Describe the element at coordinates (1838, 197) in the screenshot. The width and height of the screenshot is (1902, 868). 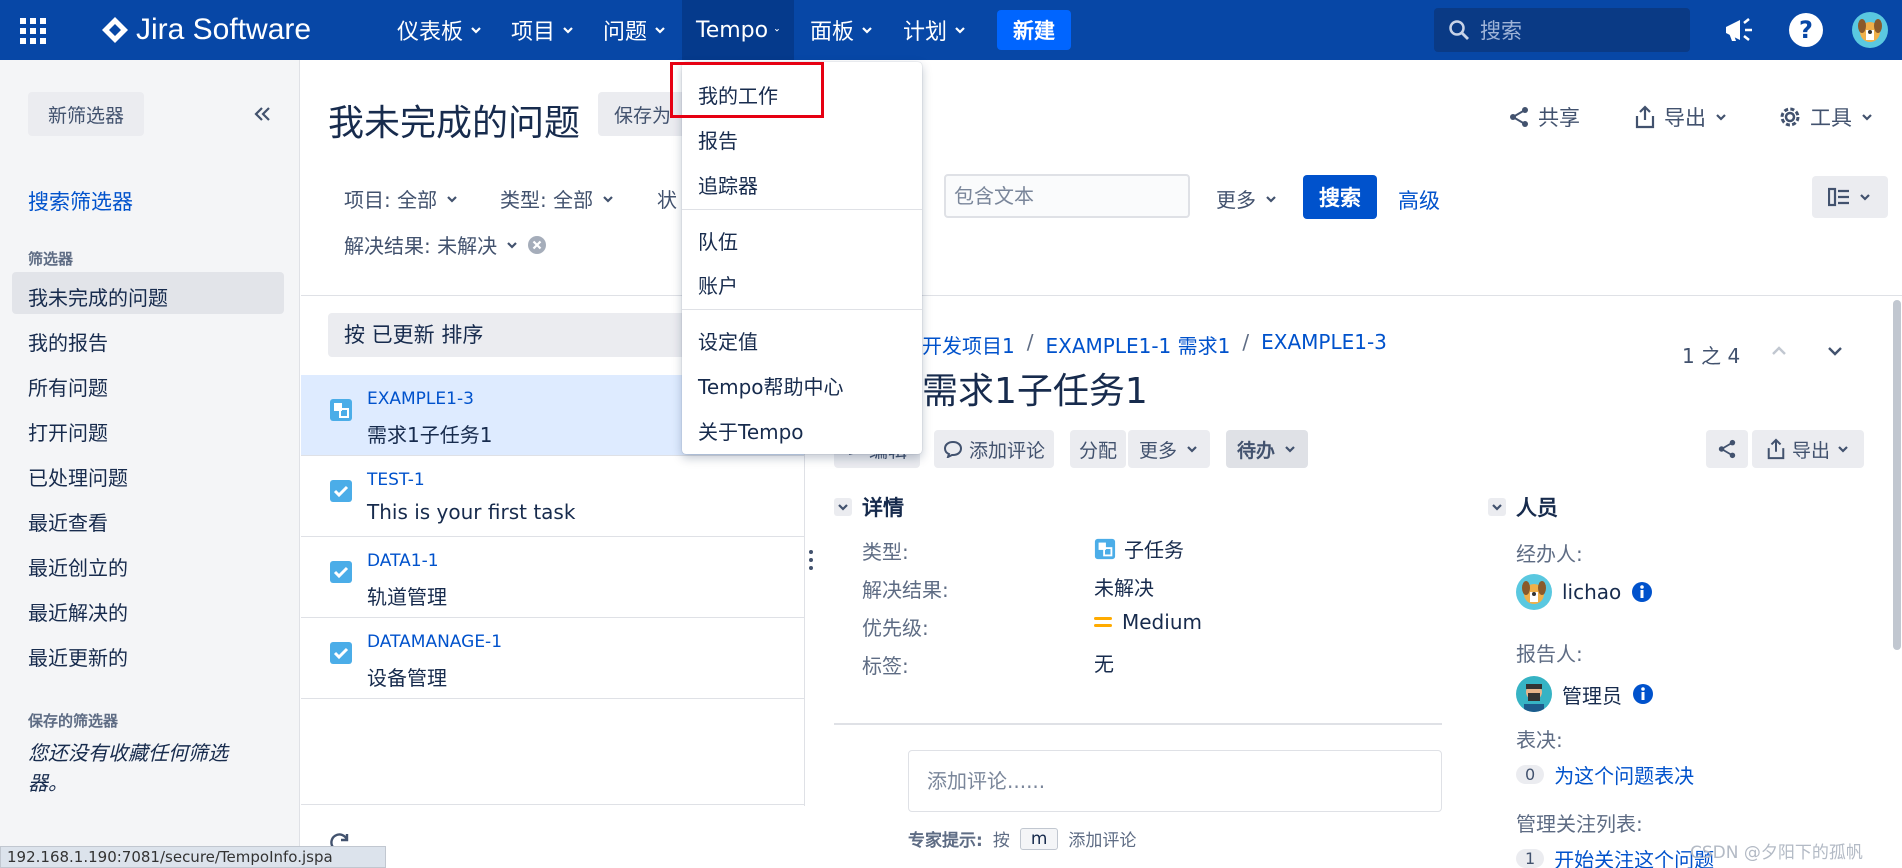
I see `list-view-icon` at that location.